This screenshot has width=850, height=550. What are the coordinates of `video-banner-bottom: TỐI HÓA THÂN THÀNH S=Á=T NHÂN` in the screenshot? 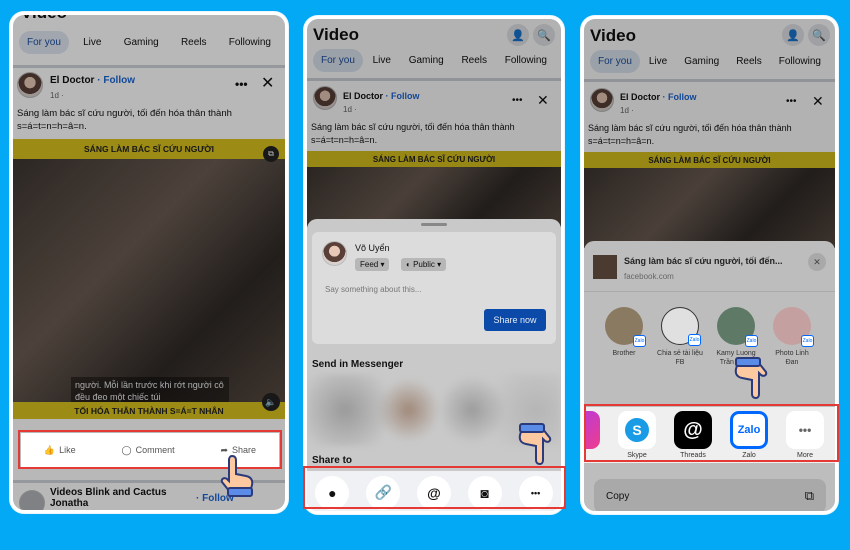 It's located at (149, 410).